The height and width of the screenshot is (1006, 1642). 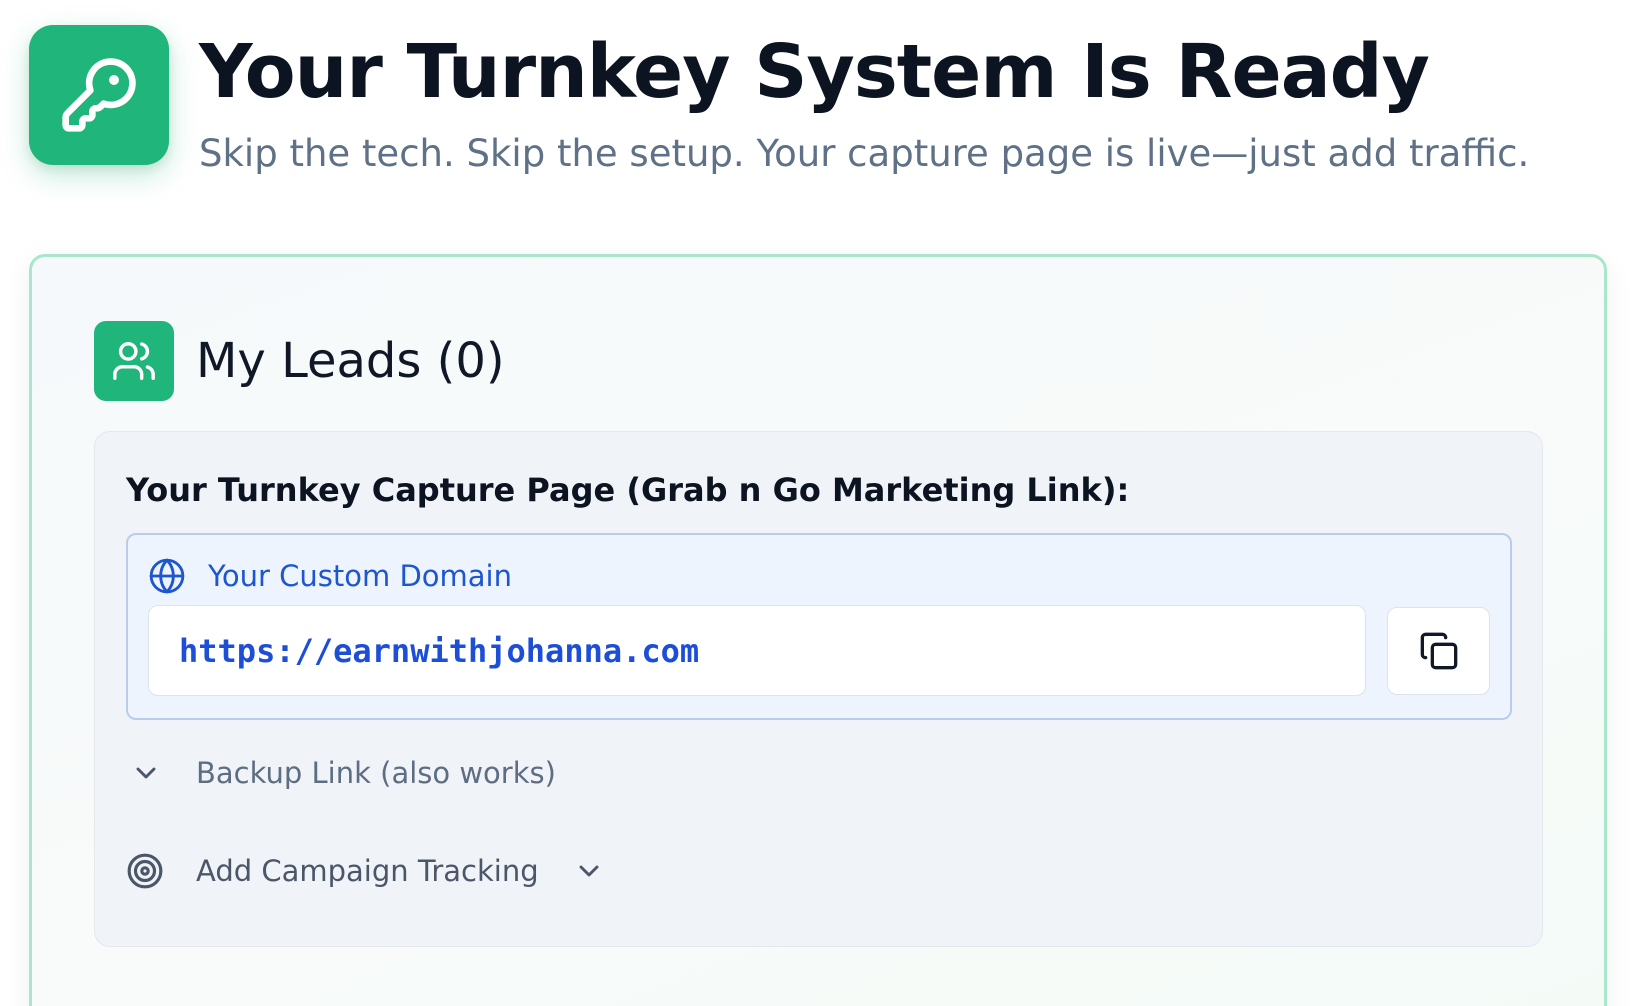 What do you see at coordinates (134, 361) in the screenshot?
I see `users-icon` at bounding box center [134, 361].